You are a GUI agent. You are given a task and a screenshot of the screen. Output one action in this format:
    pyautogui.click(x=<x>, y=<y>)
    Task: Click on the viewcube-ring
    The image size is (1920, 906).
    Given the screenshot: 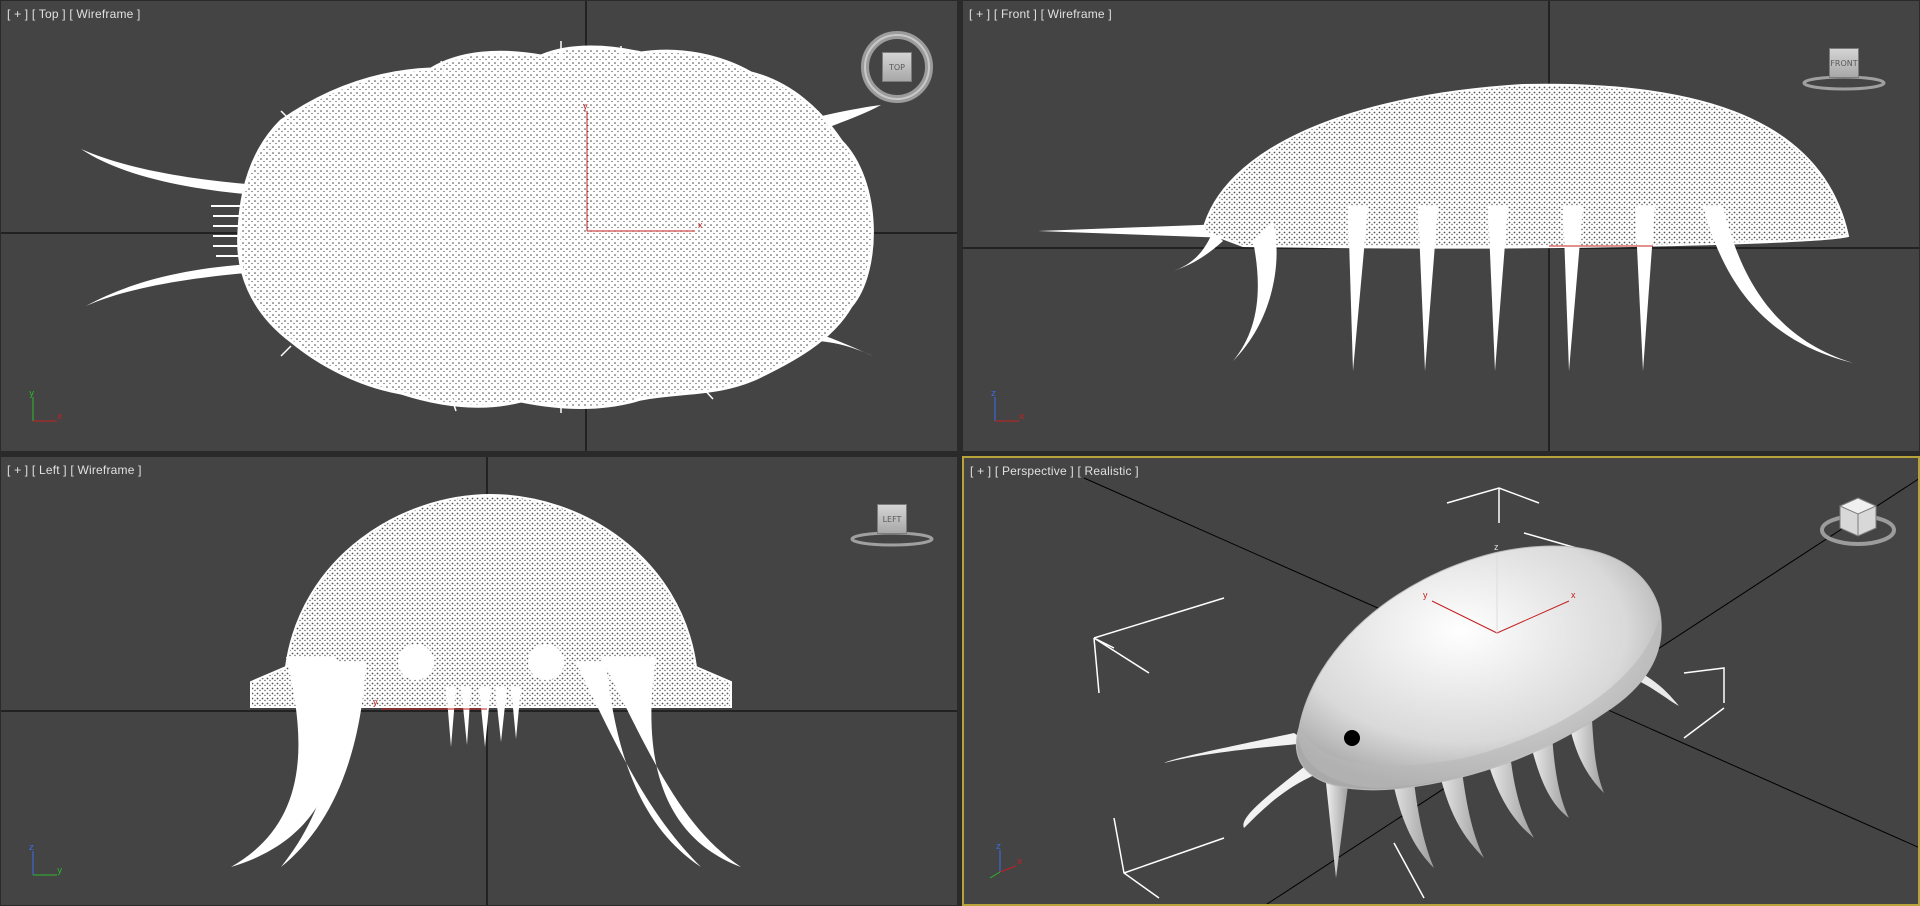 What is the action you would take?
    pyautogui.click(x=1858, y=521)
    